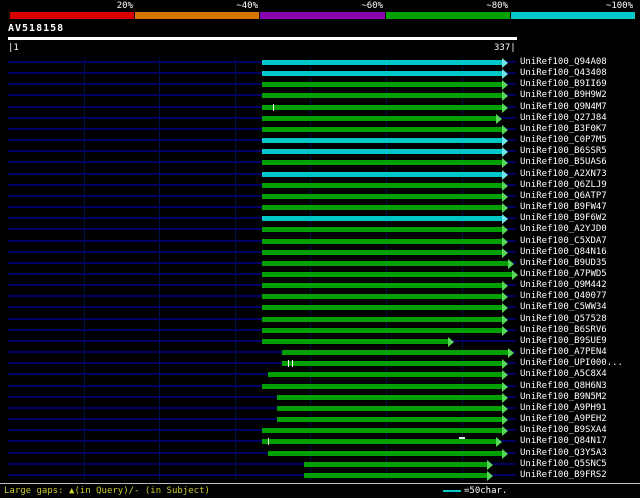  I want to click on hit-label: UniRef100_Q84N16, so click(563, 252).